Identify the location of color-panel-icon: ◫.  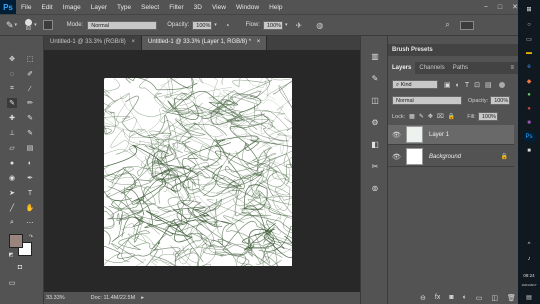
(375, 100).